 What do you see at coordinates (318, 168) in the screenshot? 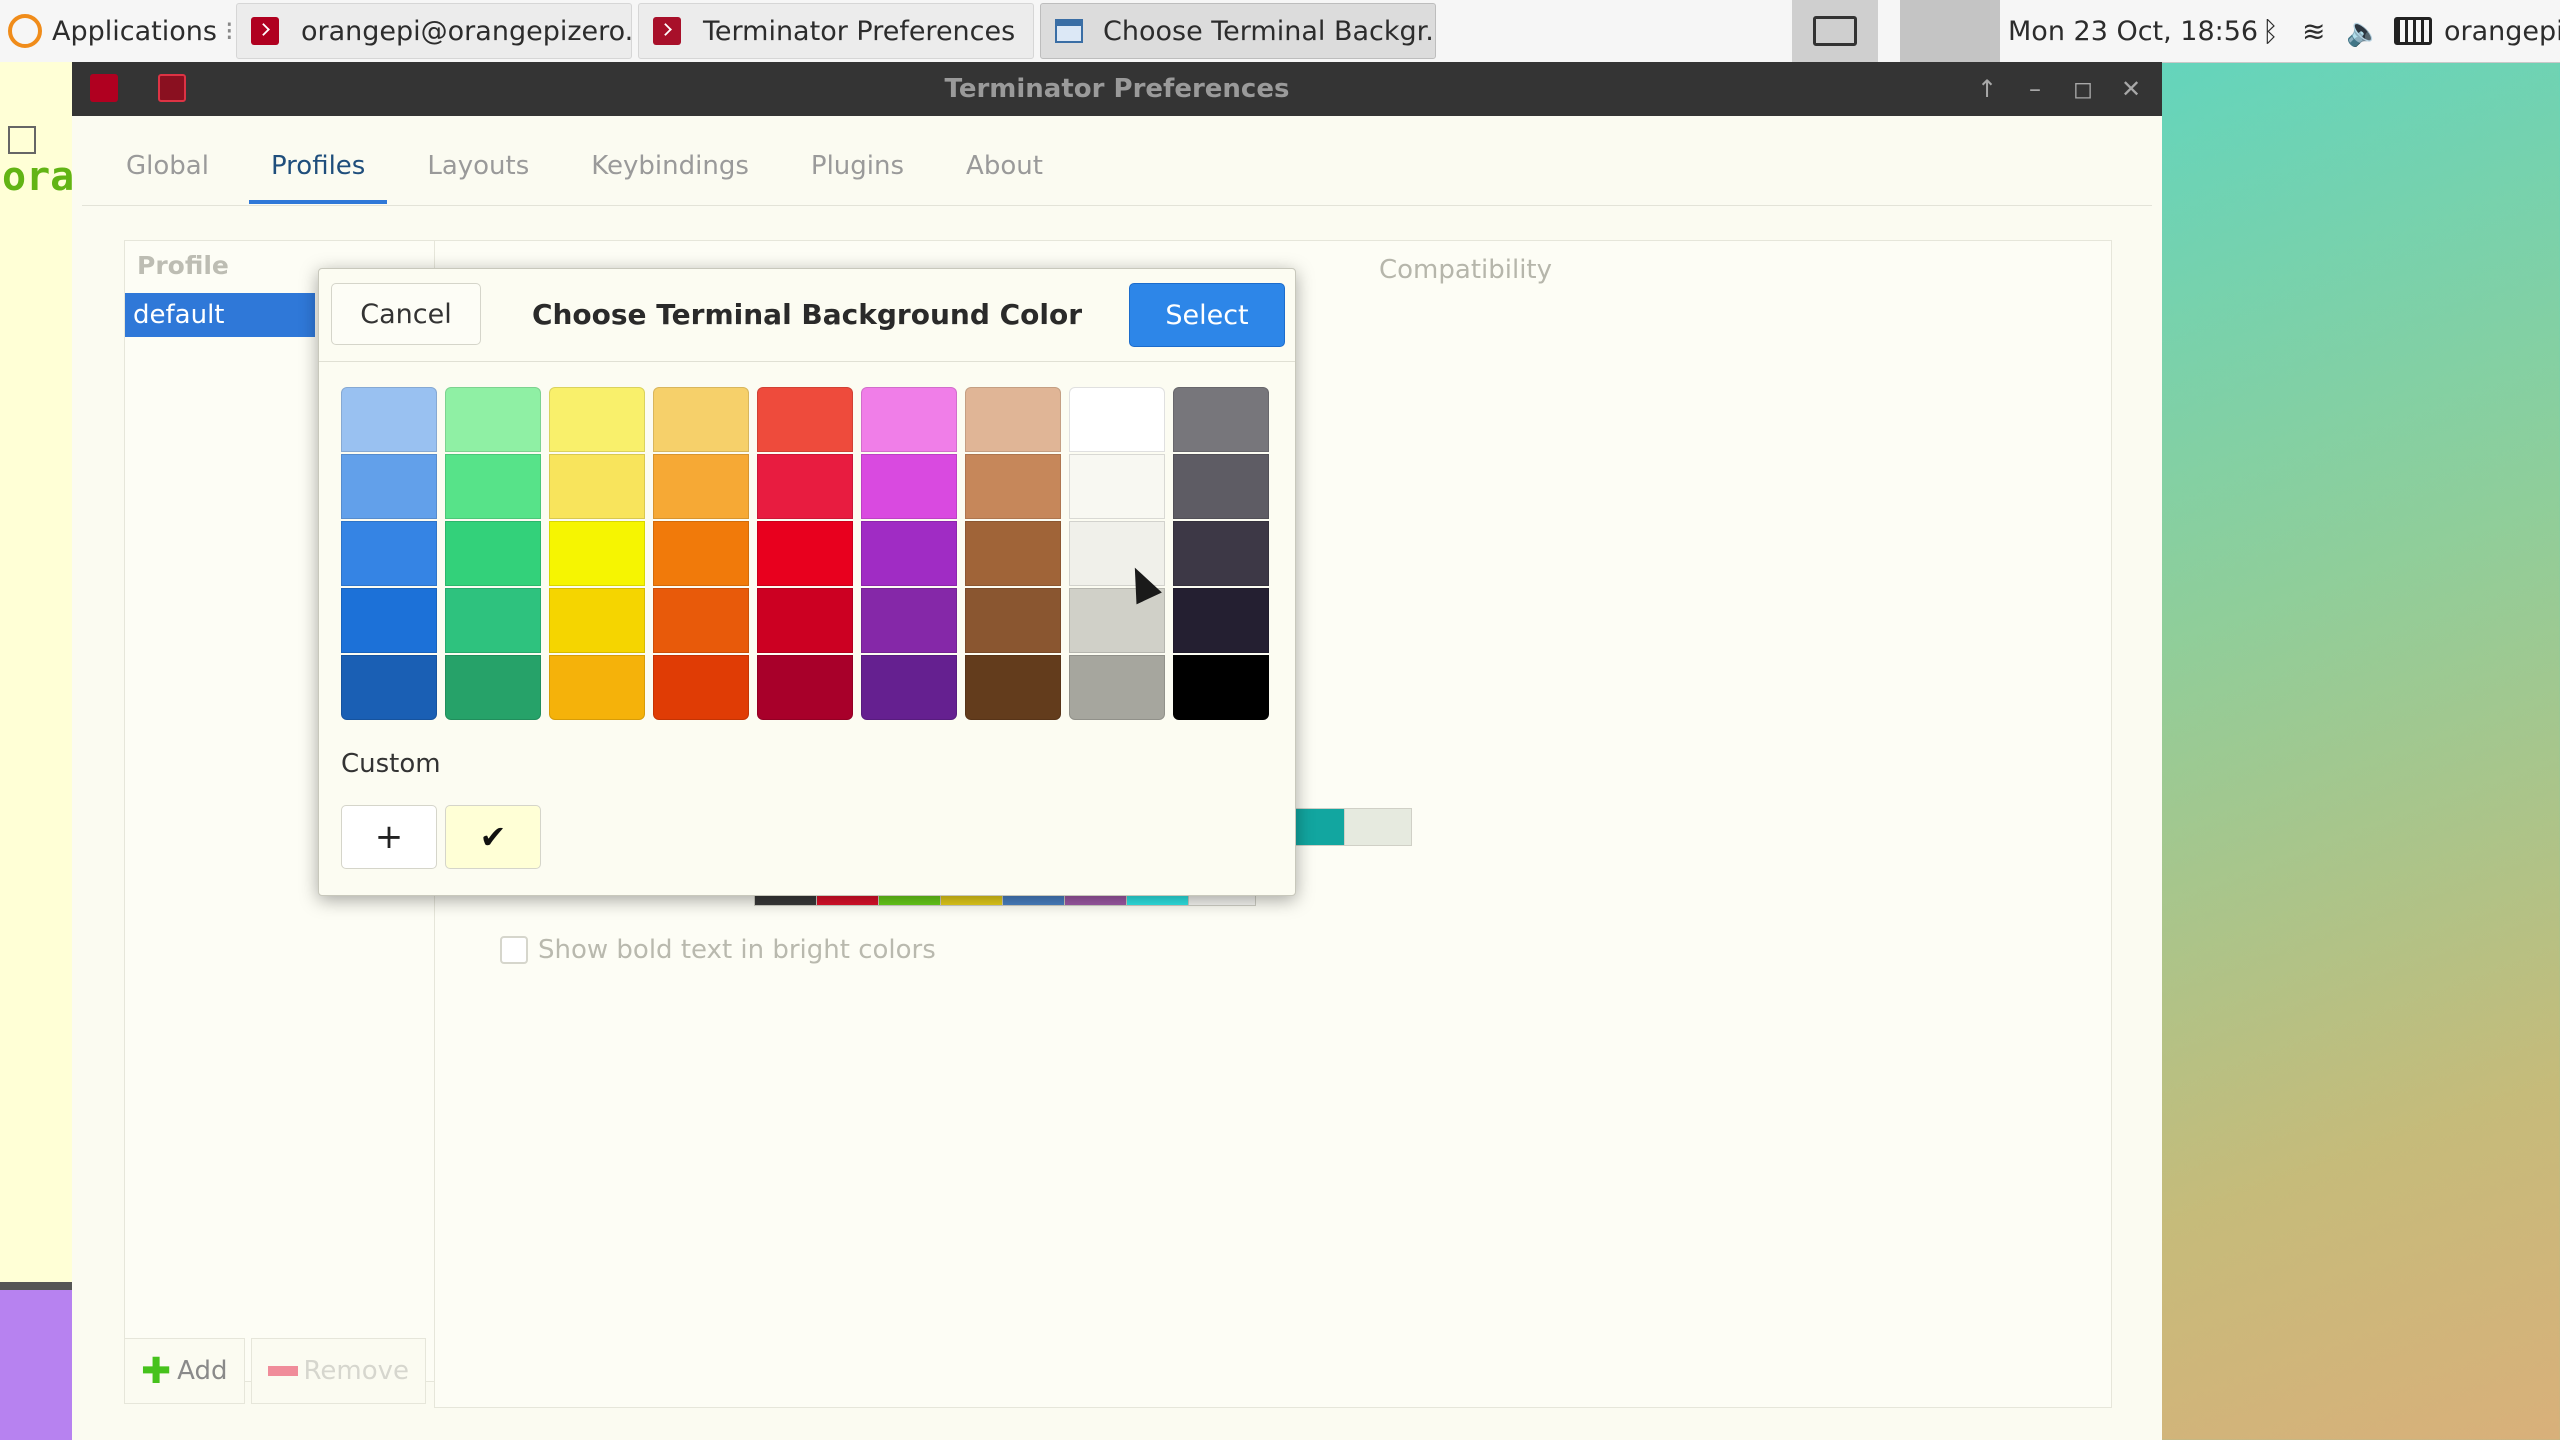
I see `tab-profiles: Profiles` at bounding box center [318, 168].